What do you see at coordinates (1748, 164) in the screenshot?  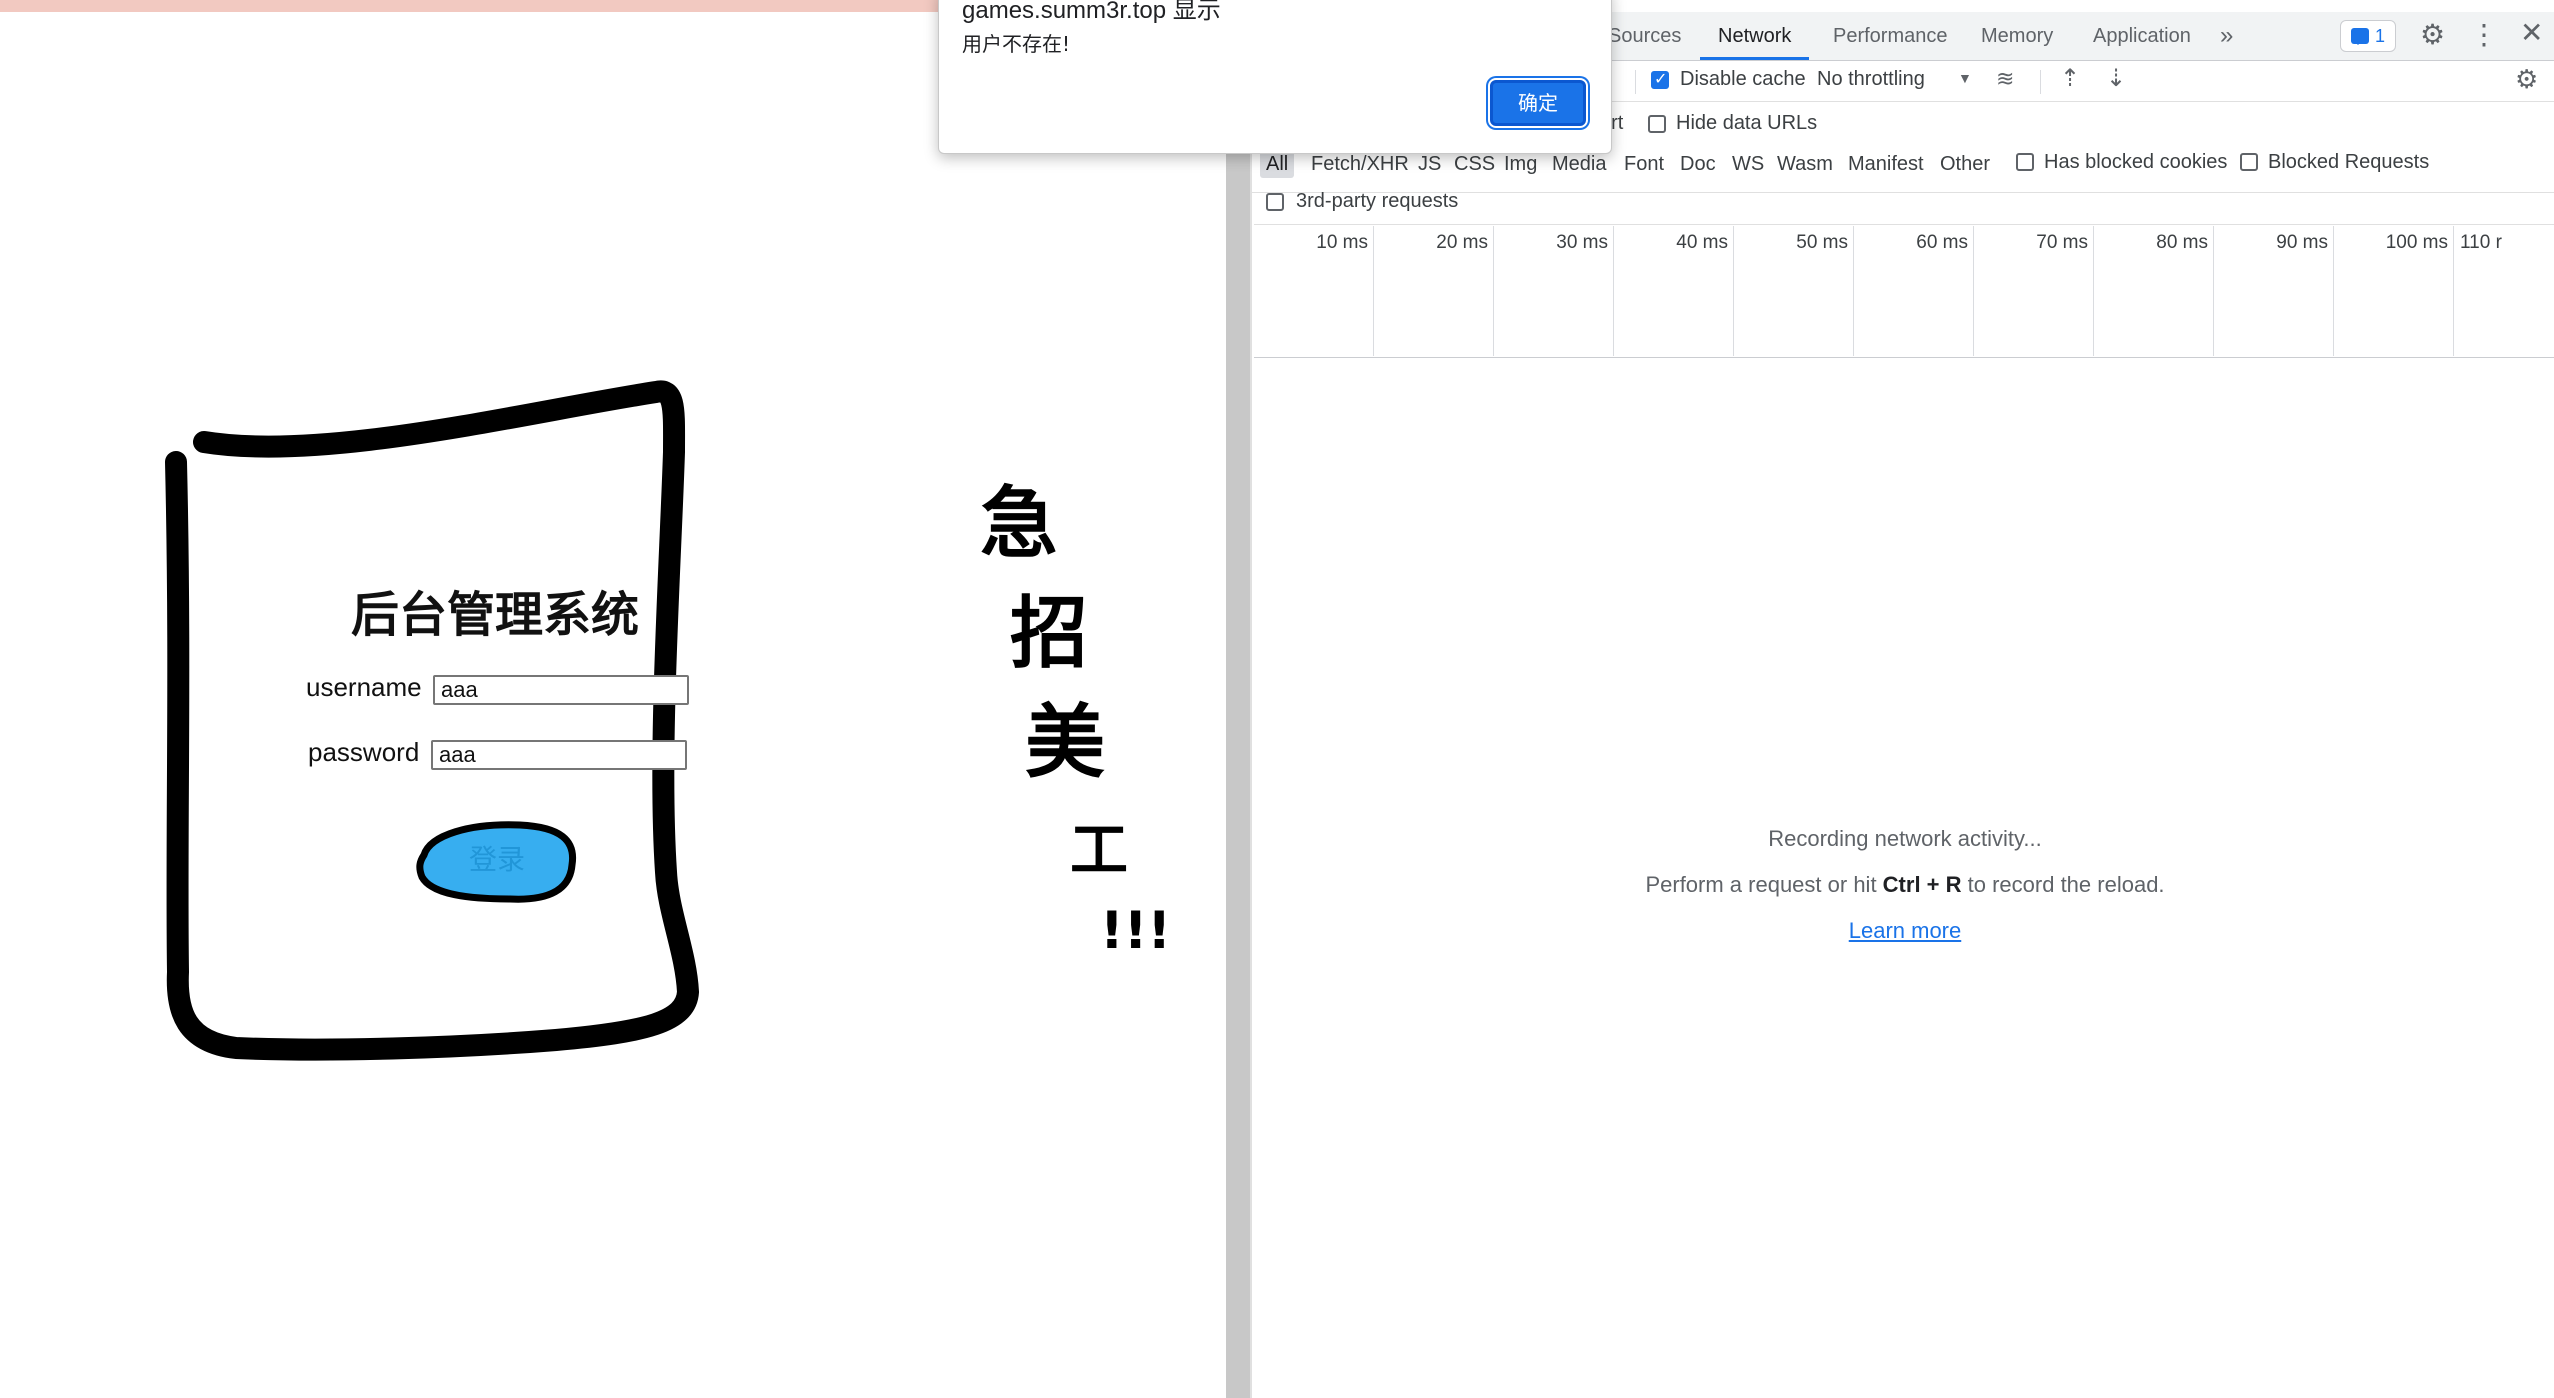 I see `filter-type-ws: WS` at bounding box center [1748, 164].